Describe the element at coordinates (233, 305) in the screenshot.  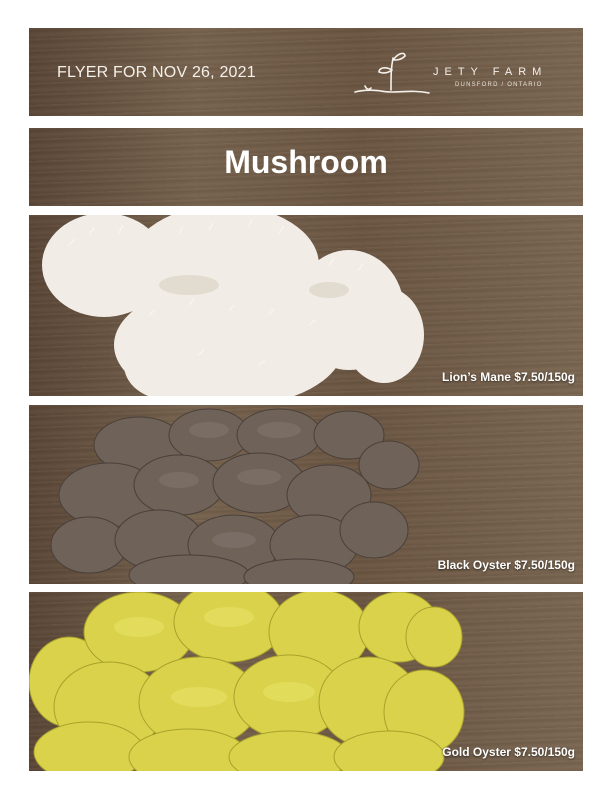
I see `lions-mane-mushroom-image` at that location.